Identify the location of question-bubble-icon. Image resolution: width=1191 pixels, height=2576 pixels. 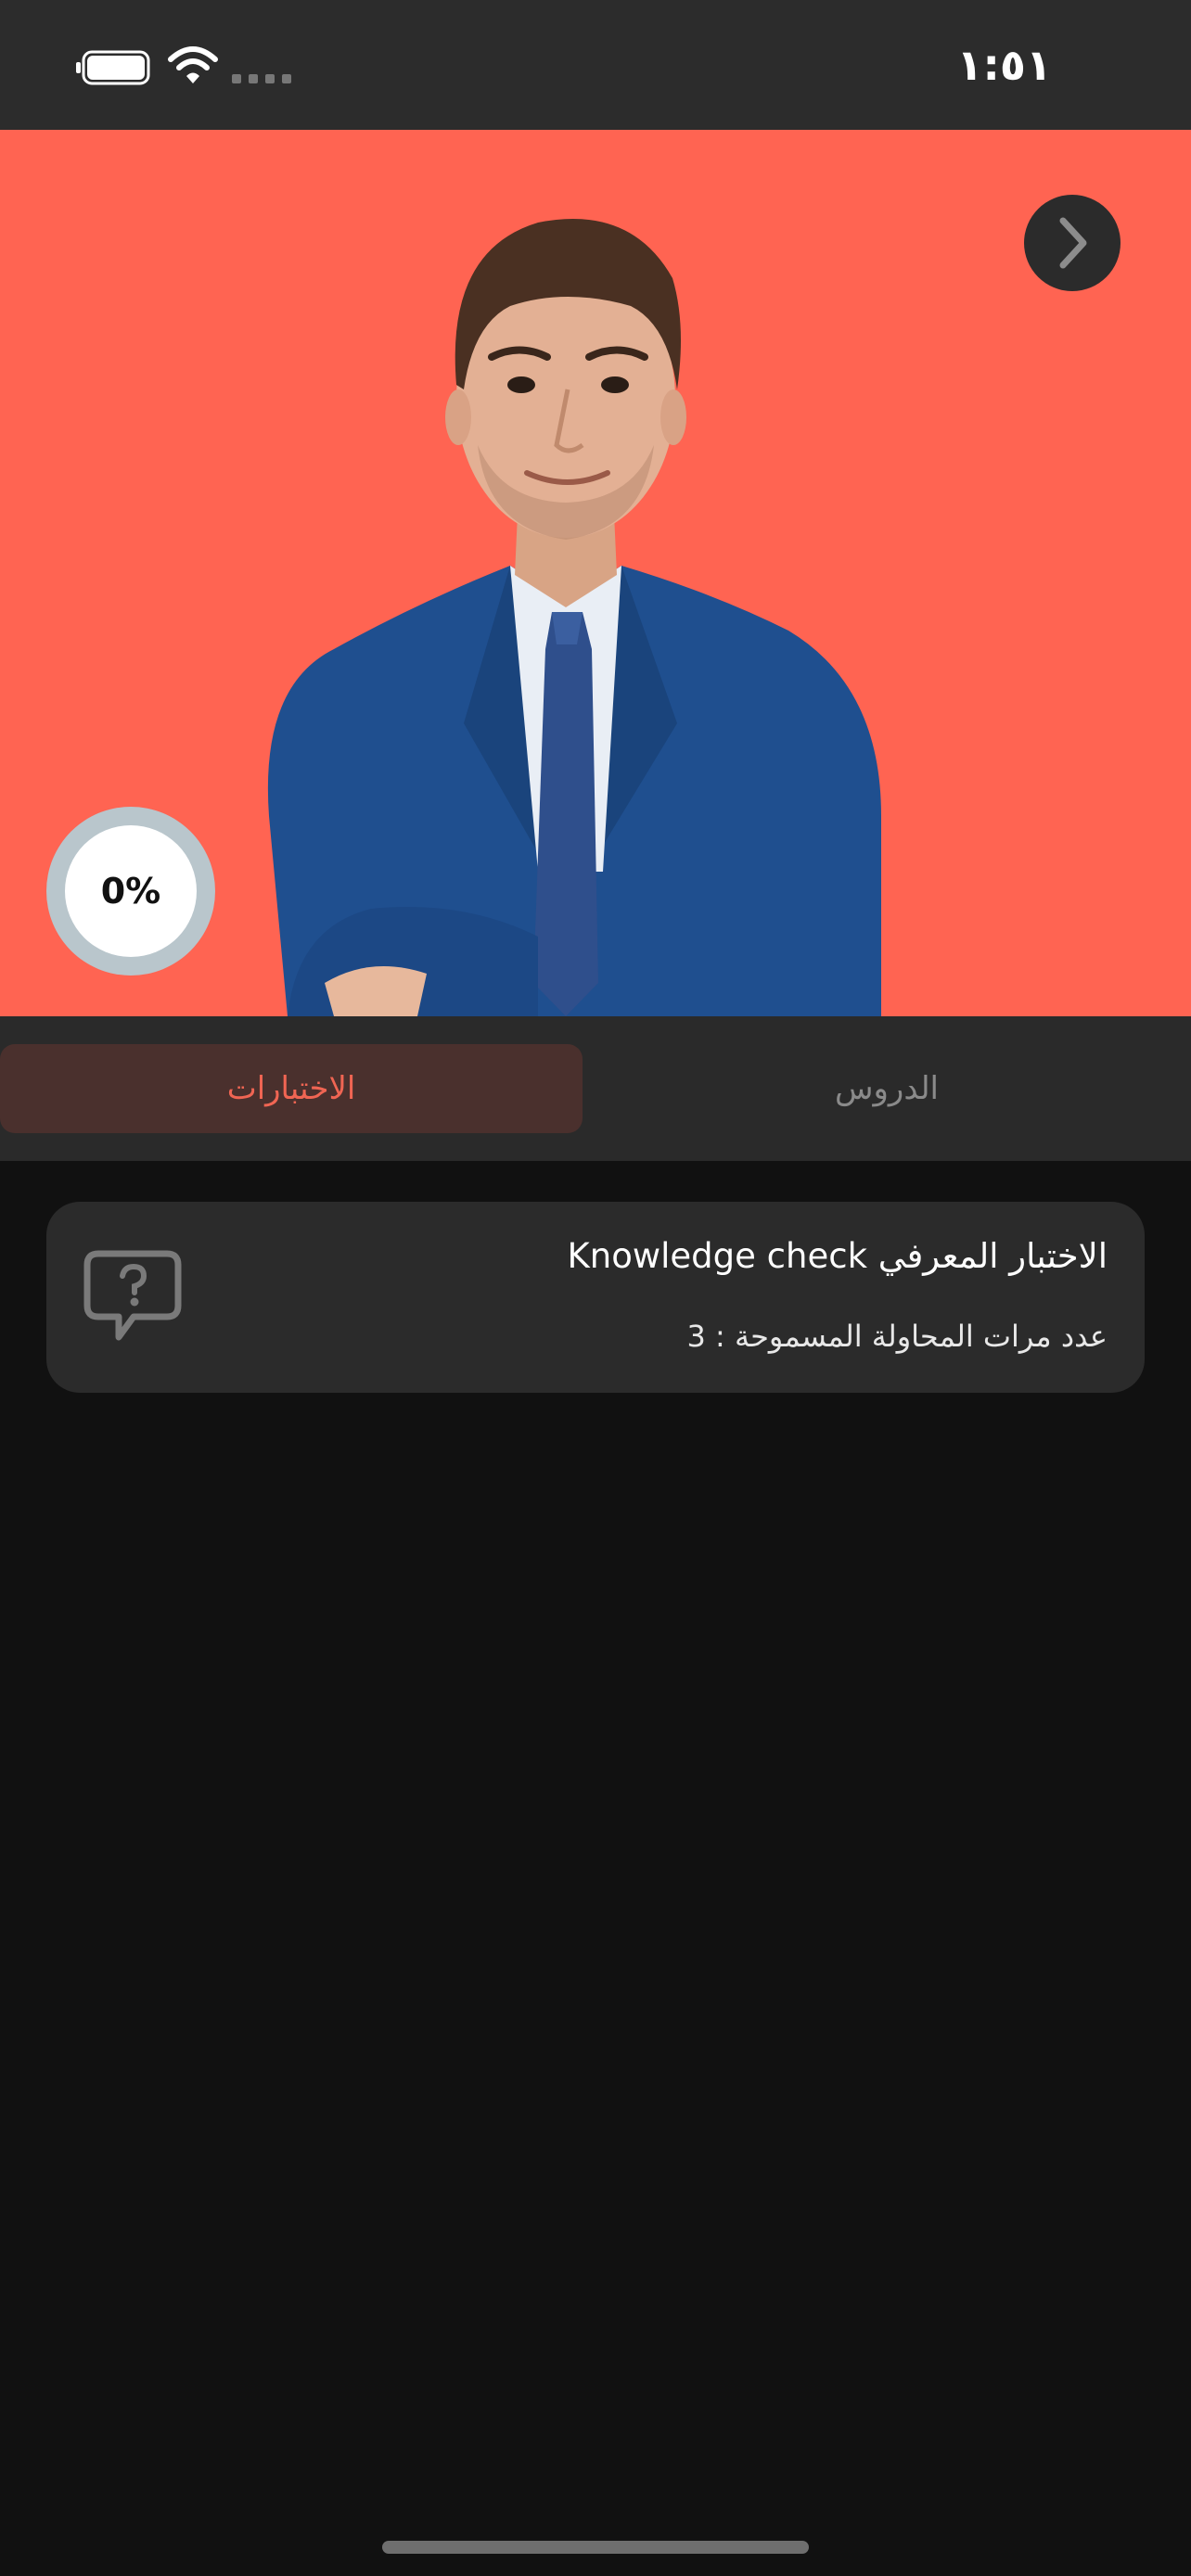
(132, 1296).